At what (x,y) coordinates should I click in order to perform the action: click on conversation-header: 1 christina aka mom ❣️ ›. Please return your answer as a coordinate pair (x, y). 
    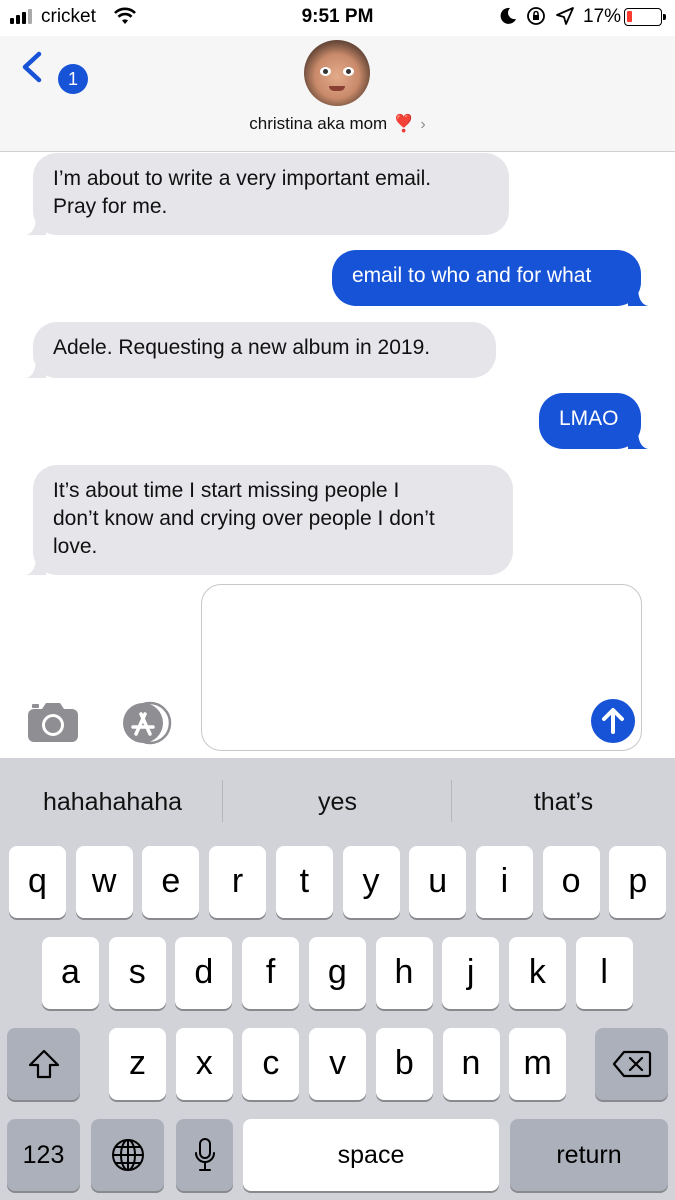
    Looking at the image, I should click on (337, 94).